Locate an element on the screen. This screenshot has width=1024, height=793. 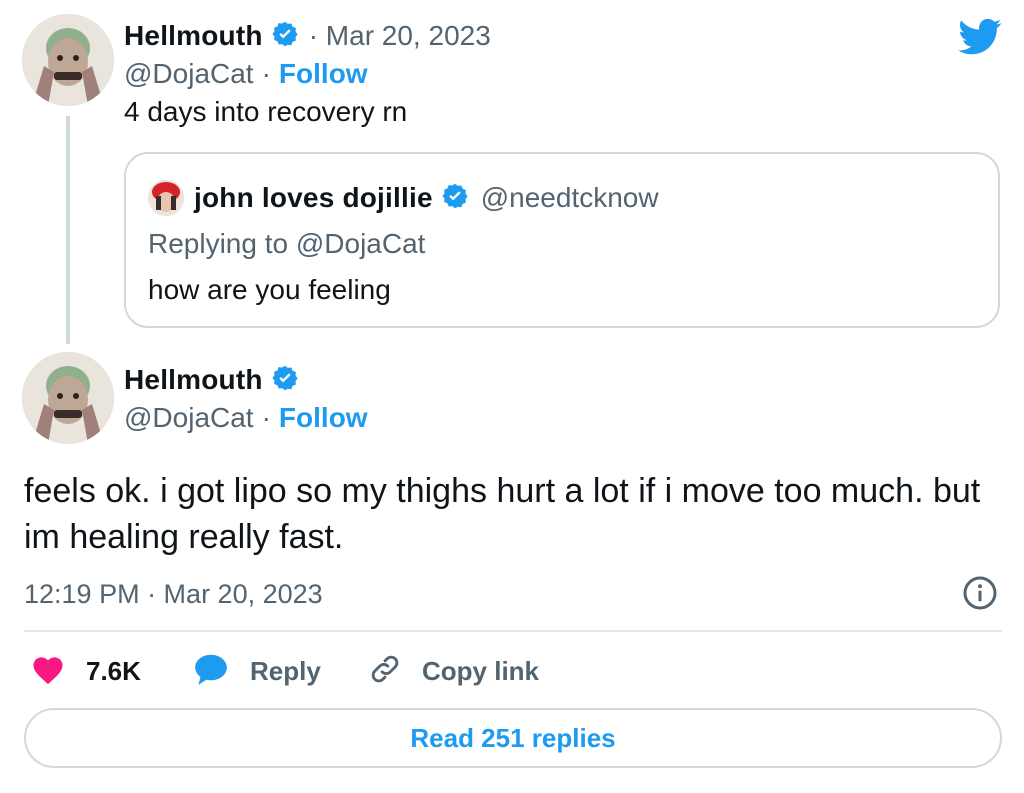
reply-timestamp: 12:19 PM · Mar 20, 2023 is located at coordinates (173, 594).